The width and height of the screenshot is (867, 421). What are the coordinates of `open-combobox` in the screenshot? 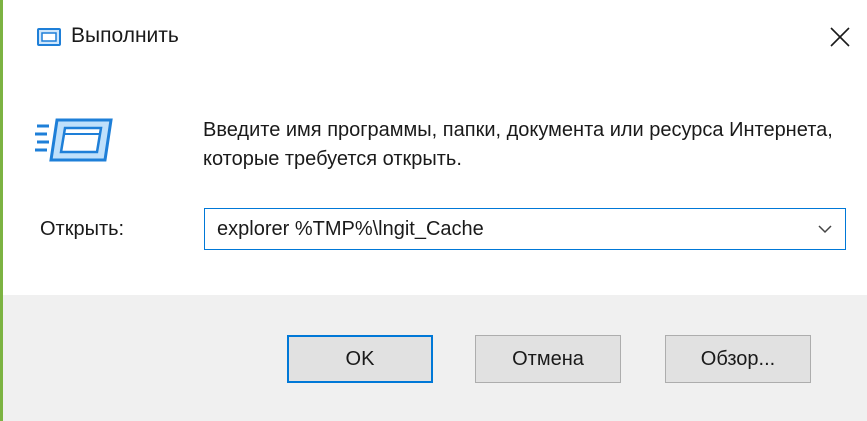 It's located at (525, 229).